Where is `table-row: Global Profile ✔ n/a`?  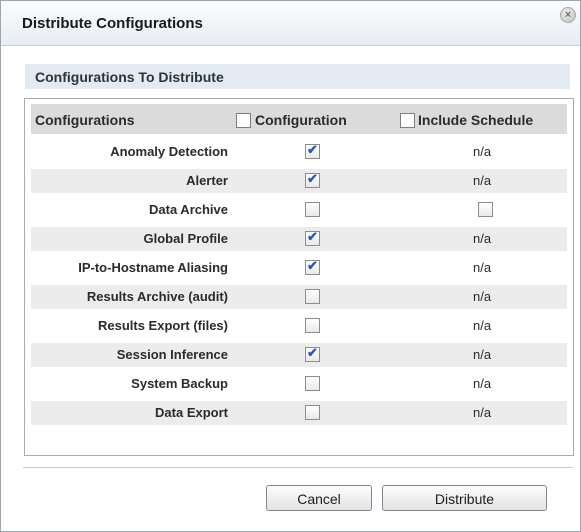
table-row: Global Profile ✔ n/a is located at coordinates (299, 239).